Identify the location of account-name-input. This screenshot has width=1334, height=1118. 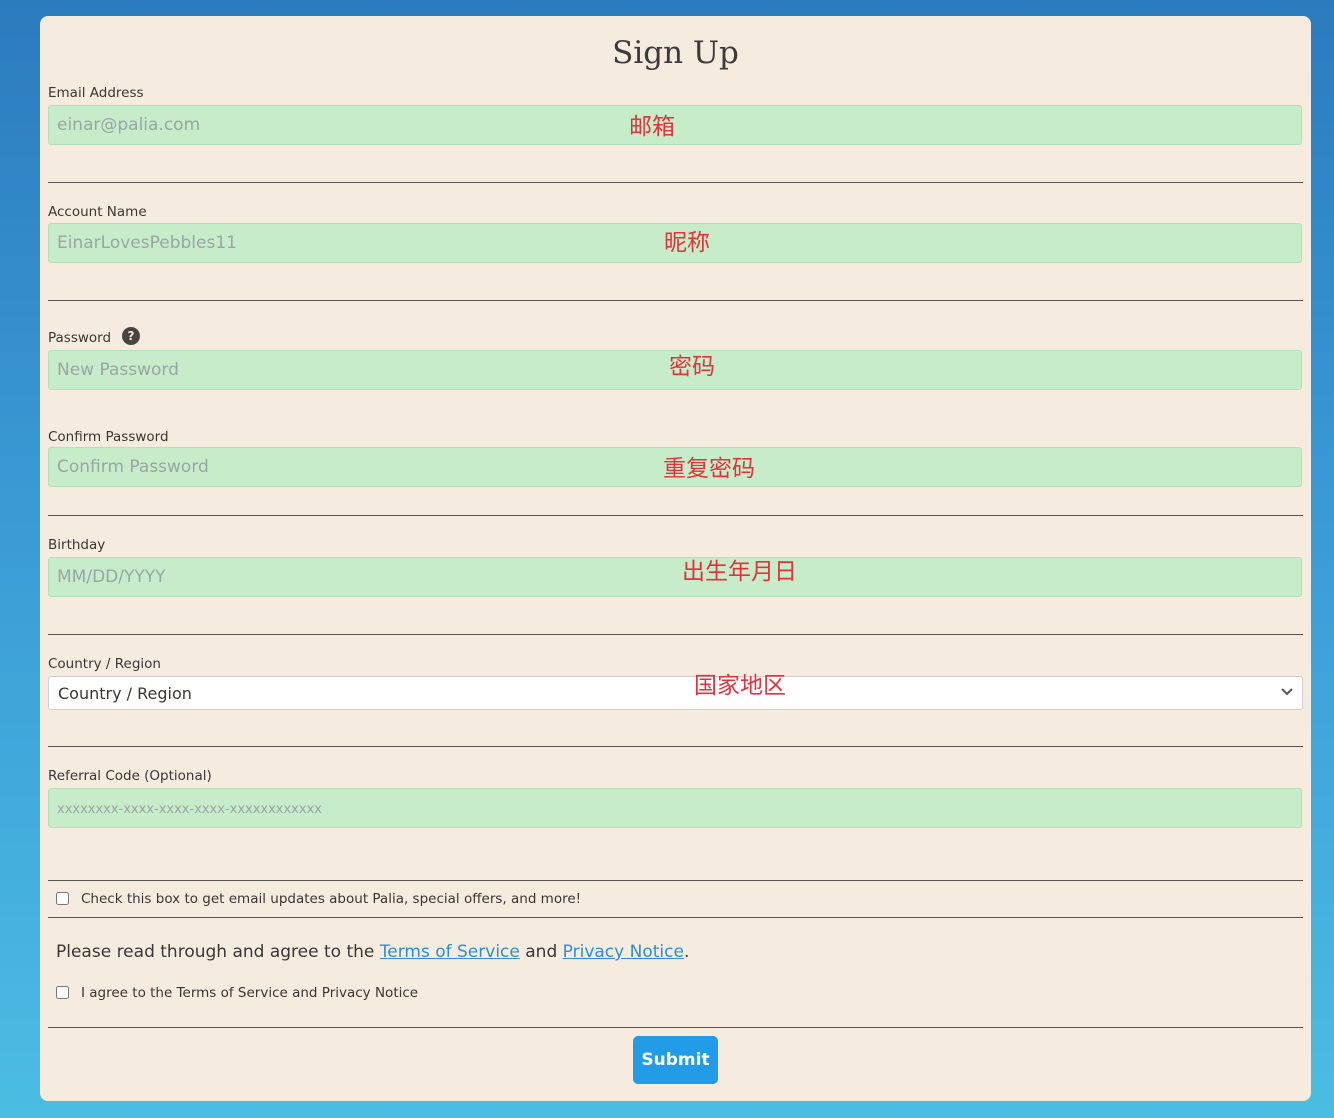
(675, 243).